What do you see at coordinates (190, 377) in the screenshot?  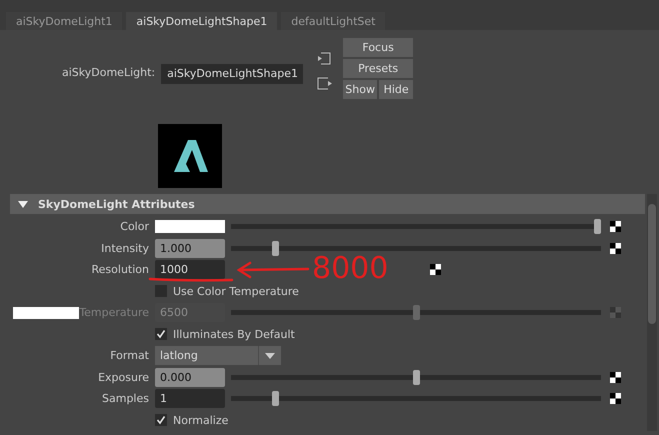 I see `value-field: 0.000` at bounding box center [190, 377].